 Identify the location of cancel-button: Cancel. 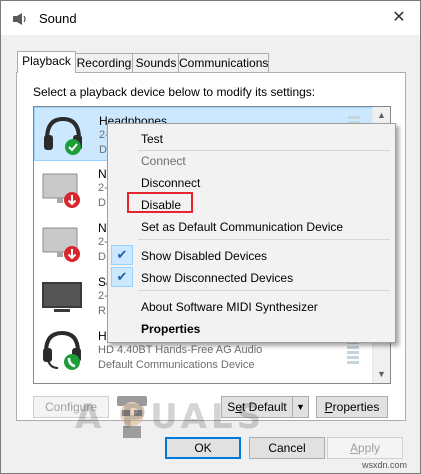
(287, 448).